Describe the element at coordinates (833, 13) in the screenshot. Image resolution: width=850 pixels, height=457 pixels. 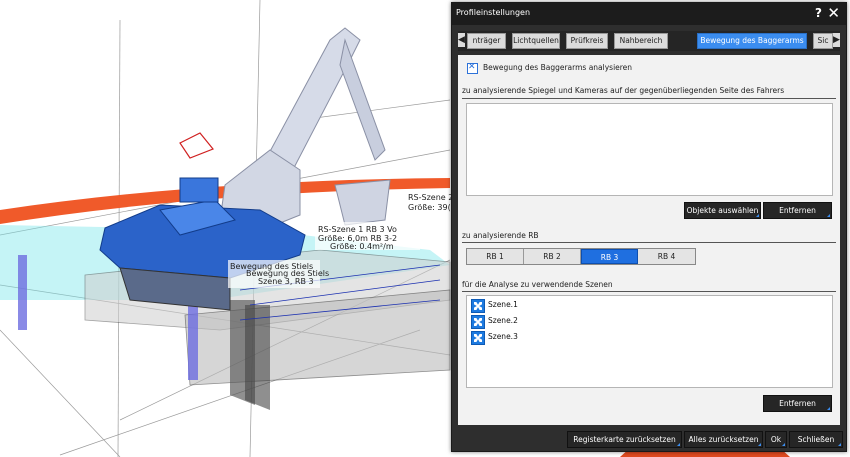
I see `close-icon: ✕` at that location.